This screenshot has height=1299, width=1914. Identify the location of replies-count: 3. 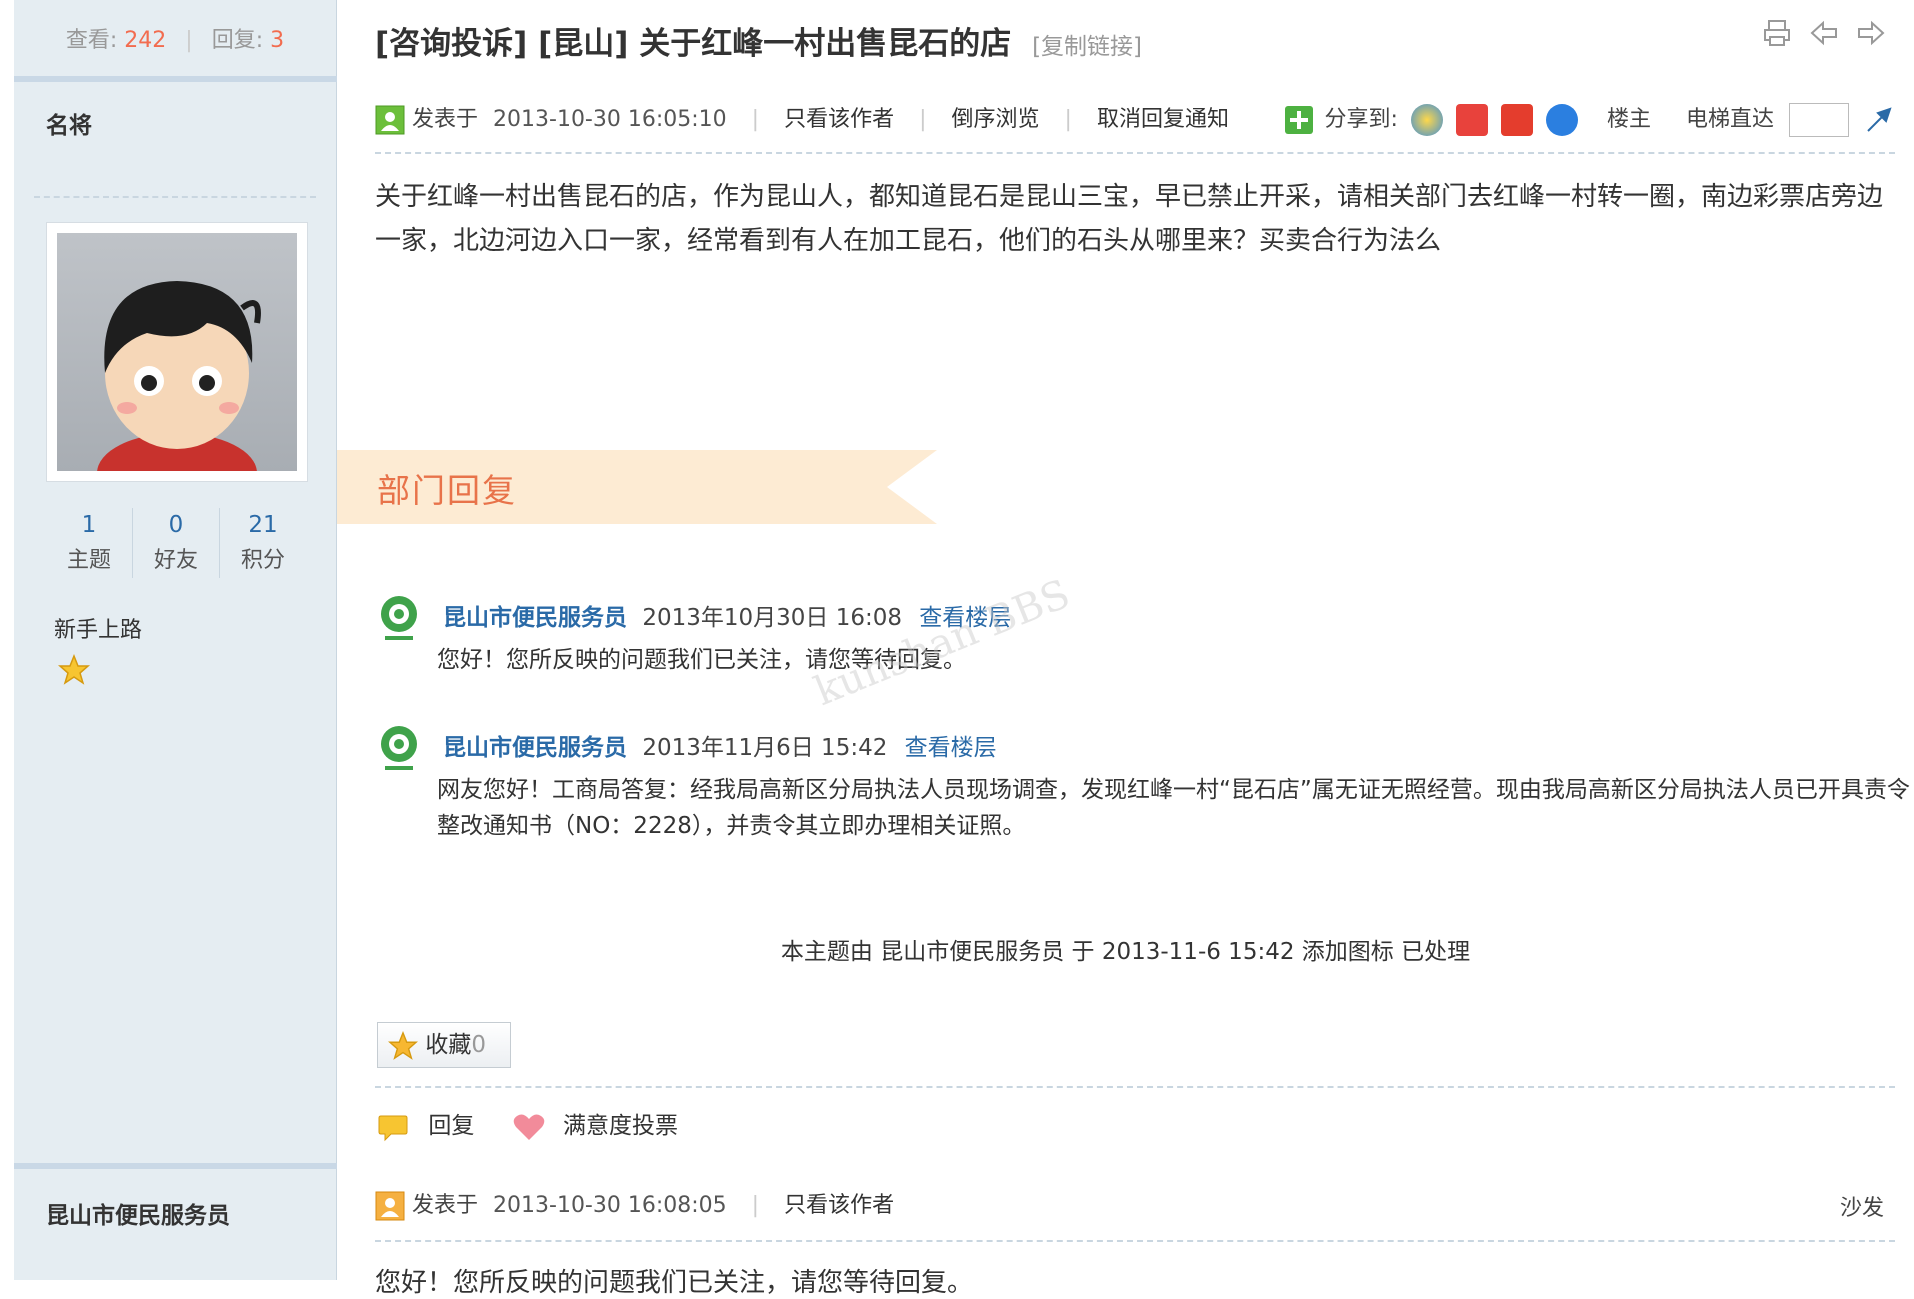
(277, 40).